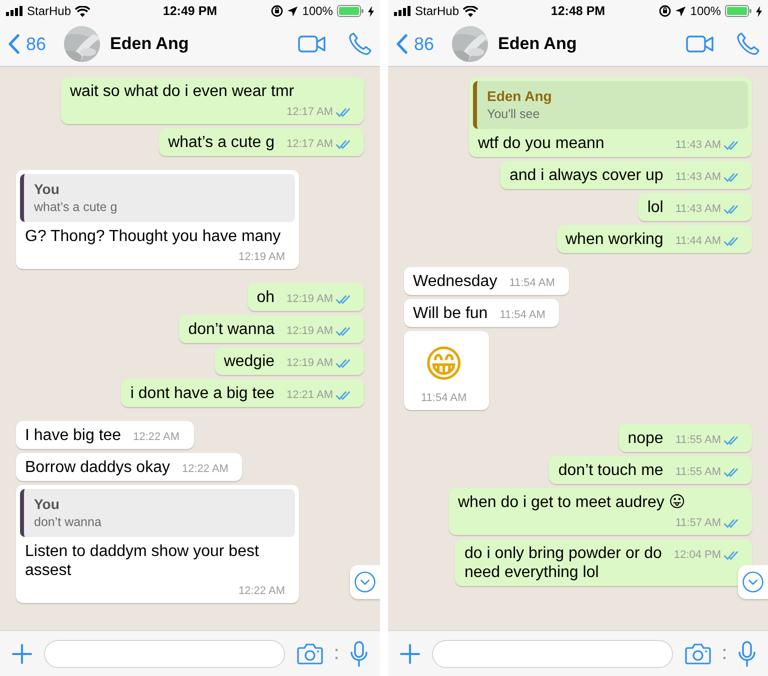  I want to click on message-text: G? Thong? Thought you have many, so click(153, 236).